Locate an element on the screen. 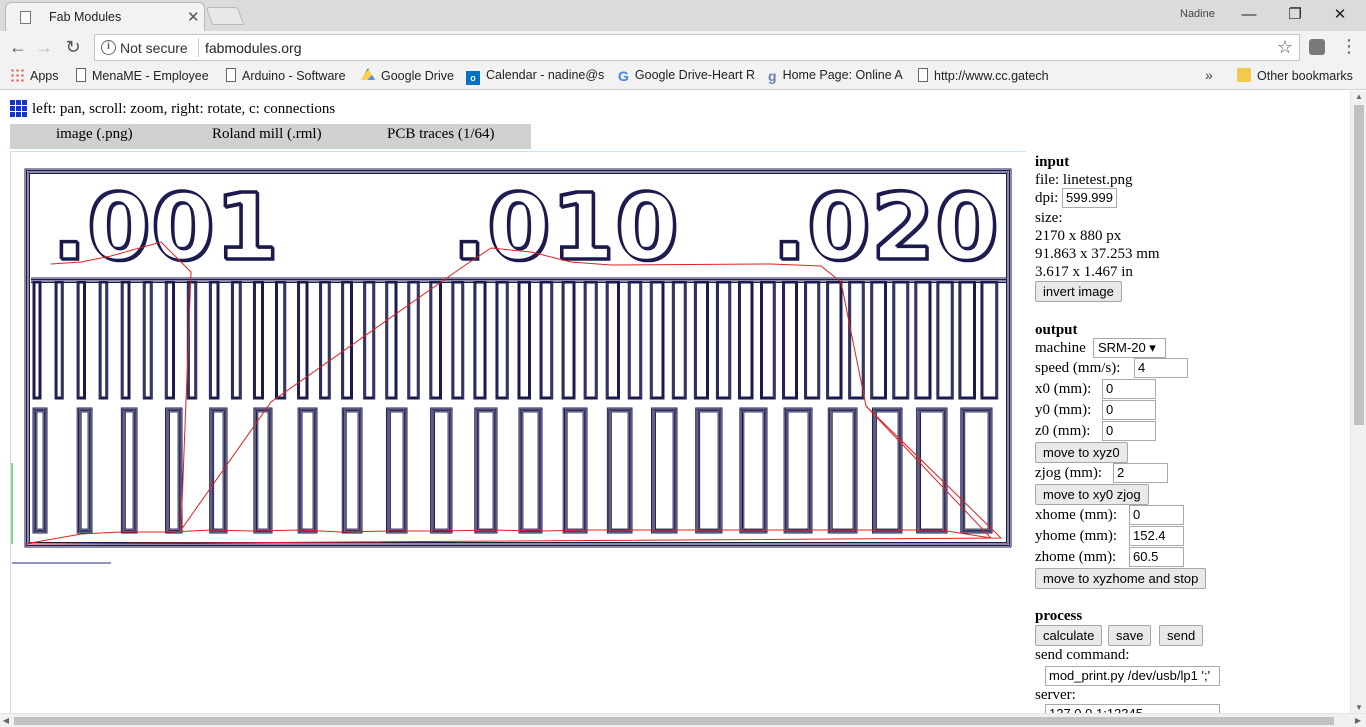  g-icon: g is located at coordinates (772, 76).